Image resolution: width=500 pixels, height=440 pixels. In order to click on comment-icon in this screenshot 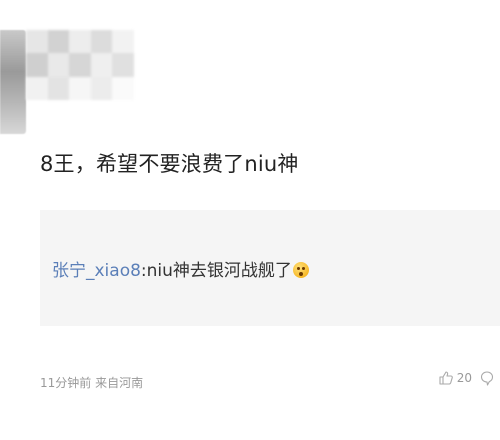, I will do `click(487, 378)`.